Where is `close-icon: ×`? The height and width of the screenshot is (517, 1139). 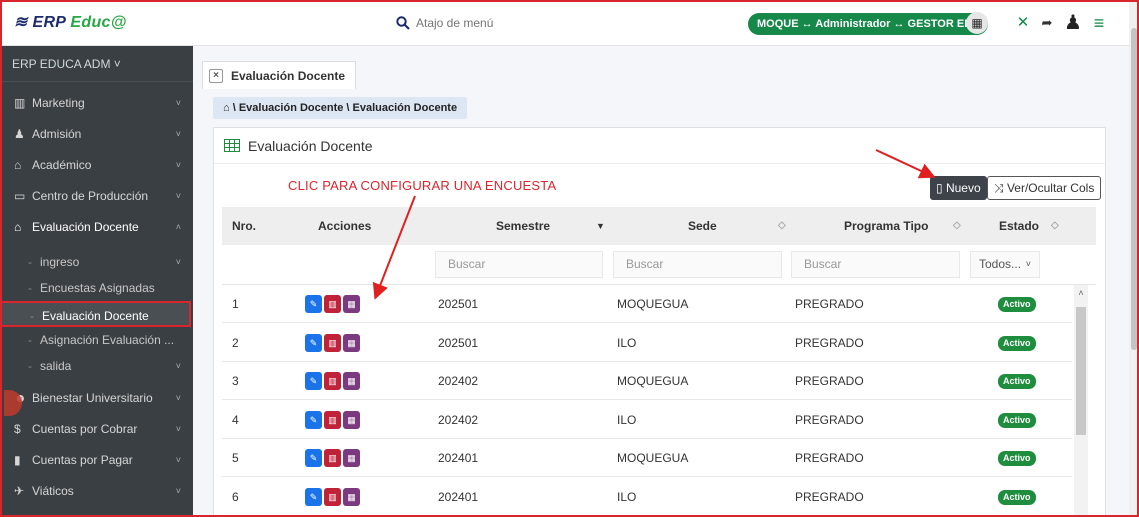
close-icon: × is located at coordinates (216, 75).